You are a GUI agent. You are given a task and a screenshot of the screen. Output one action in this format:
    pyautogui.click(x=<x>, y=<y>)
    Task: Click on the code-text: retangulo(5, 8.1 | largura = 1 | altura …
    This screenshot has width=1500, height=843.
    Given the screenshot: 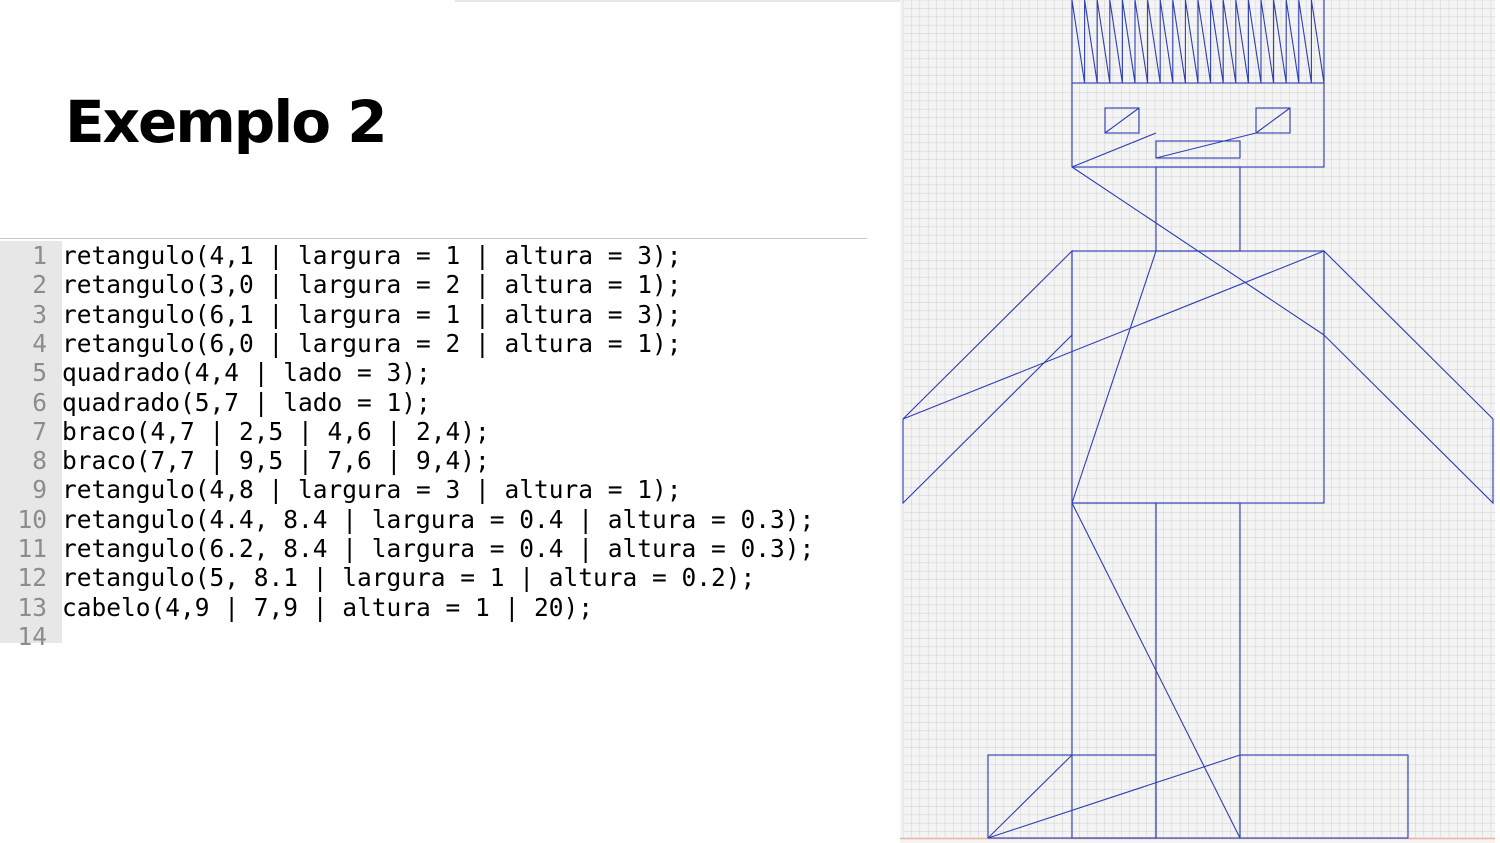 What is the action you would take?
    pyautogui.click(x=409, y=578)
    